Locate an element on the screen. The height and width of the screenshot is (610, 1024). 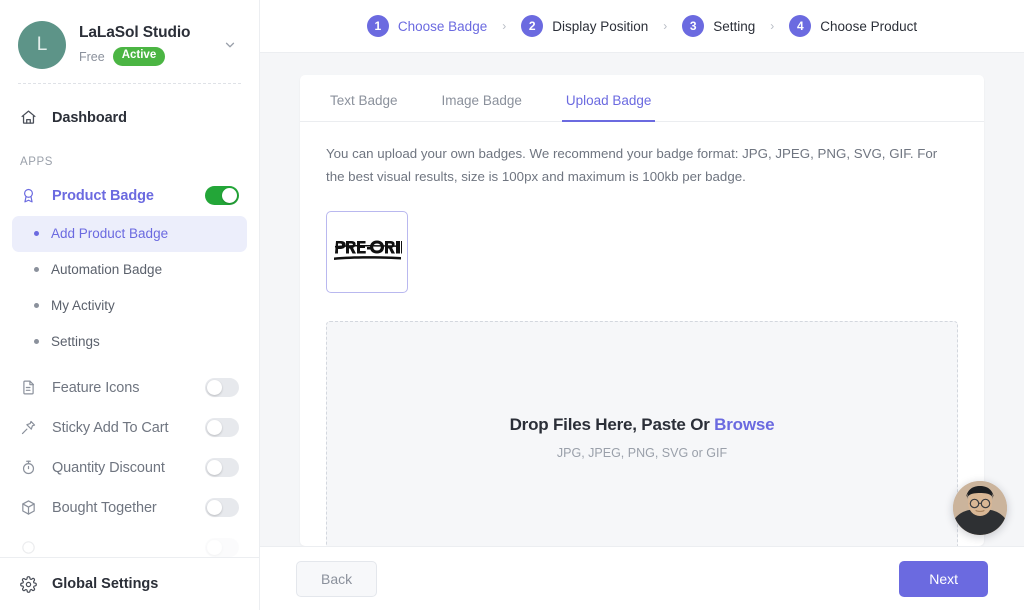
gear-icon is located at coordinates (33, 584).